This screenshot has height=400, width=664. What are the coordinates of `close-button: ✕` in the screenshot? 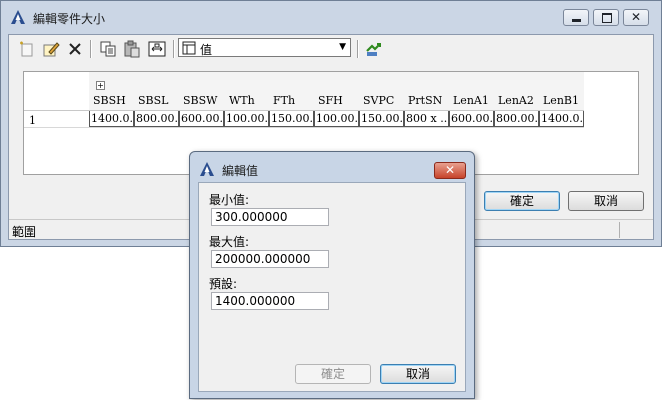 It's located at (636, 17).